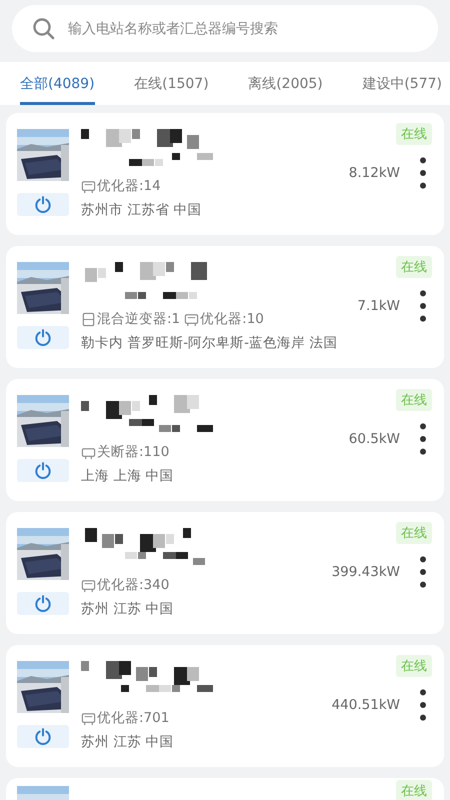  Describe the element at coordinates (209, 343) in the screenshot. I see `station-location: 勒卡内 普罗旺斯-阿尔卑斯-蓝色海岸 法国` at that location.